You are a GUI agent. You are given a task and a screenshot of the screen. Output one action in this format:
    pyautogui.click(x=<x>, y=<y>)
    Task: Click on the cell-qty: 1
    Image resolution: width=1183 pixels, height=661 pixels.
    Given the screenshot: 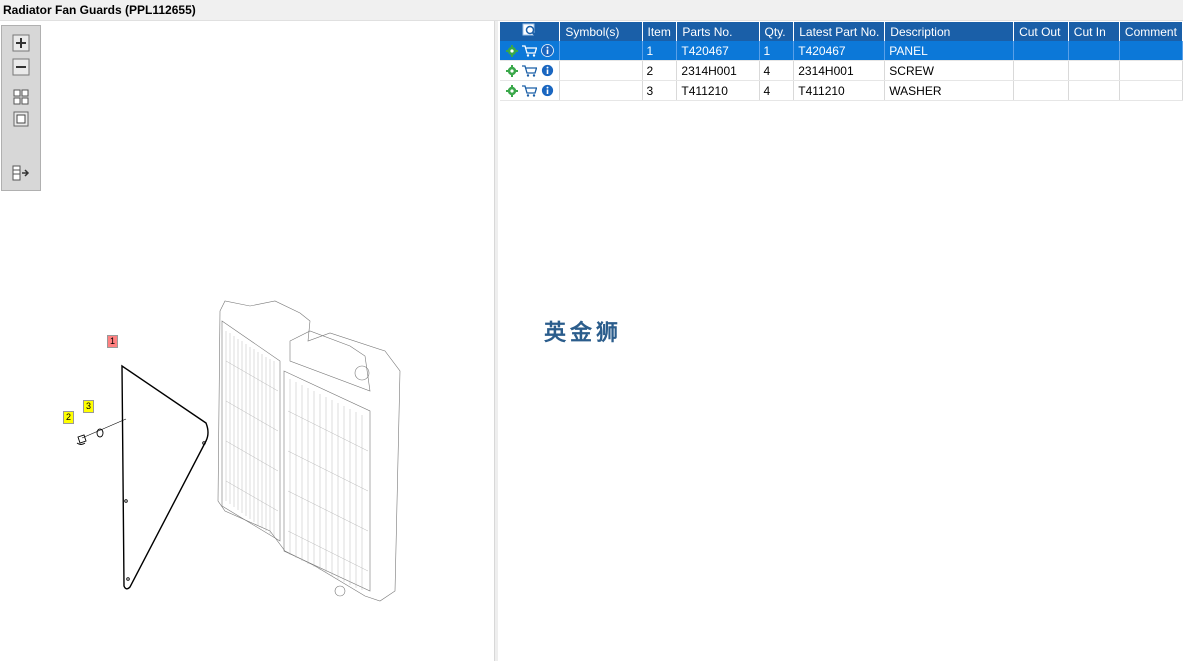 What is the action you would take?
    pyautogui.click(x=777, y=51)
    